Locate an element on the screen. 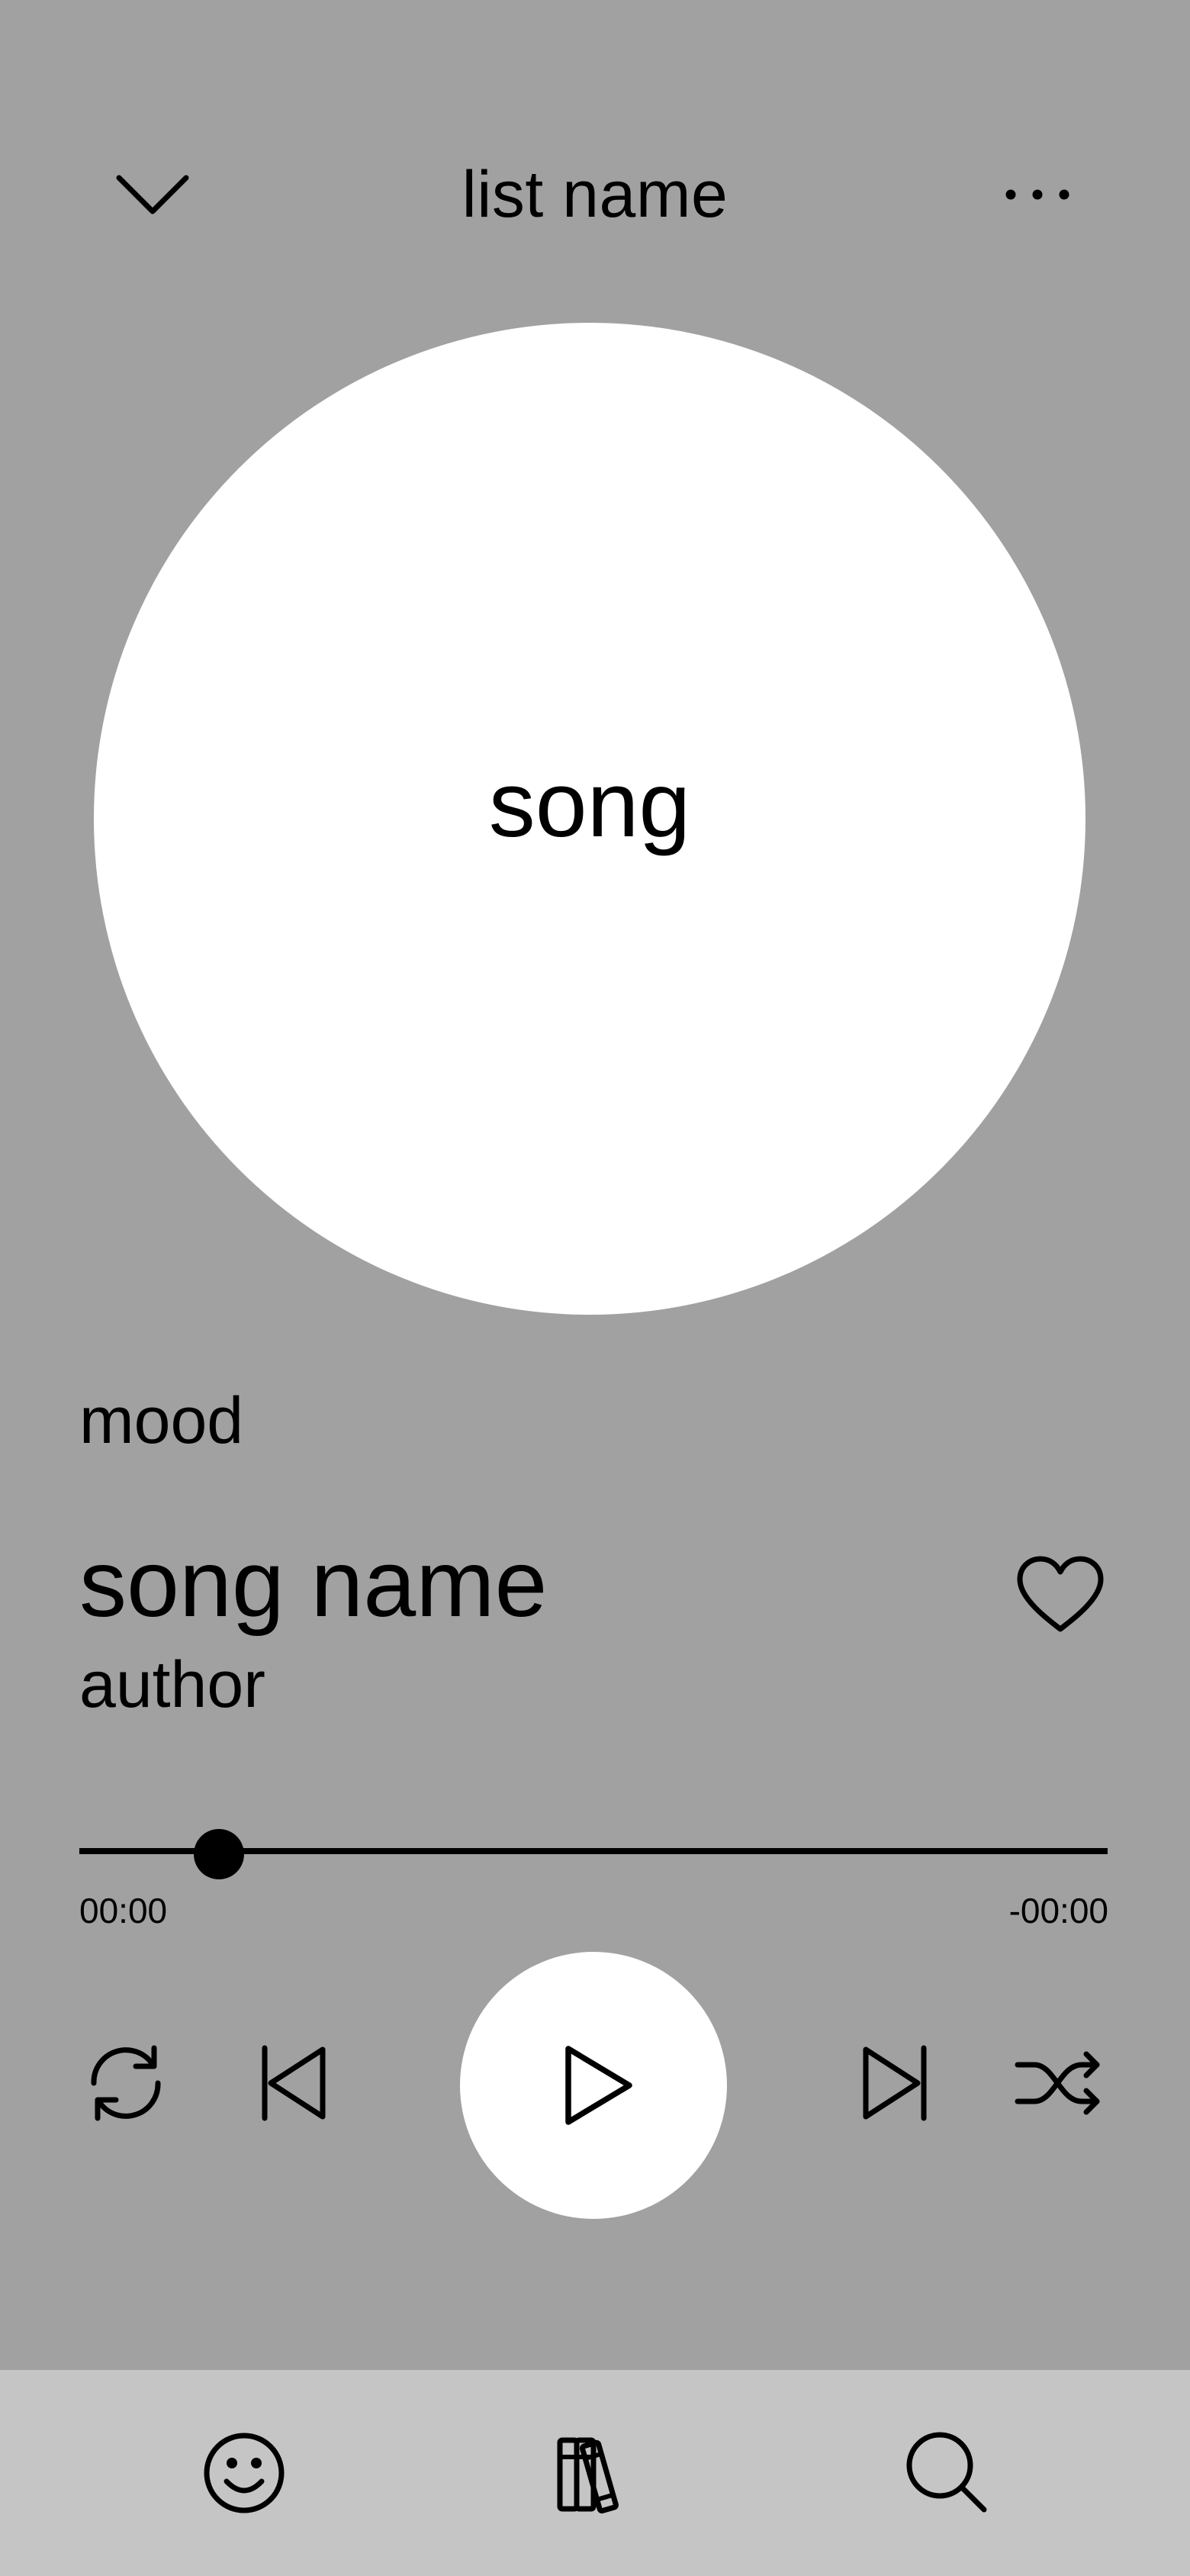 The height and width of the screenshot is (2576, 1190). progress-handle is located at coordinates (219, 1854).